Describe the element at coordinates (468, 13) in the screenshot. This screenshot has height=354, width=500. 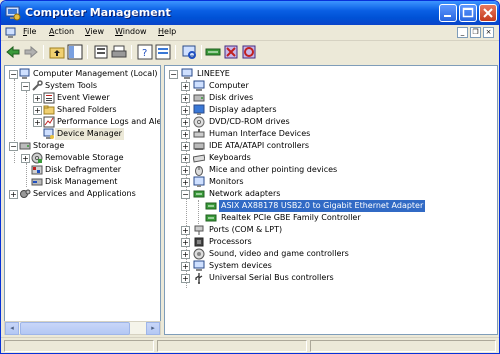
I see `maximize-button` at that location.